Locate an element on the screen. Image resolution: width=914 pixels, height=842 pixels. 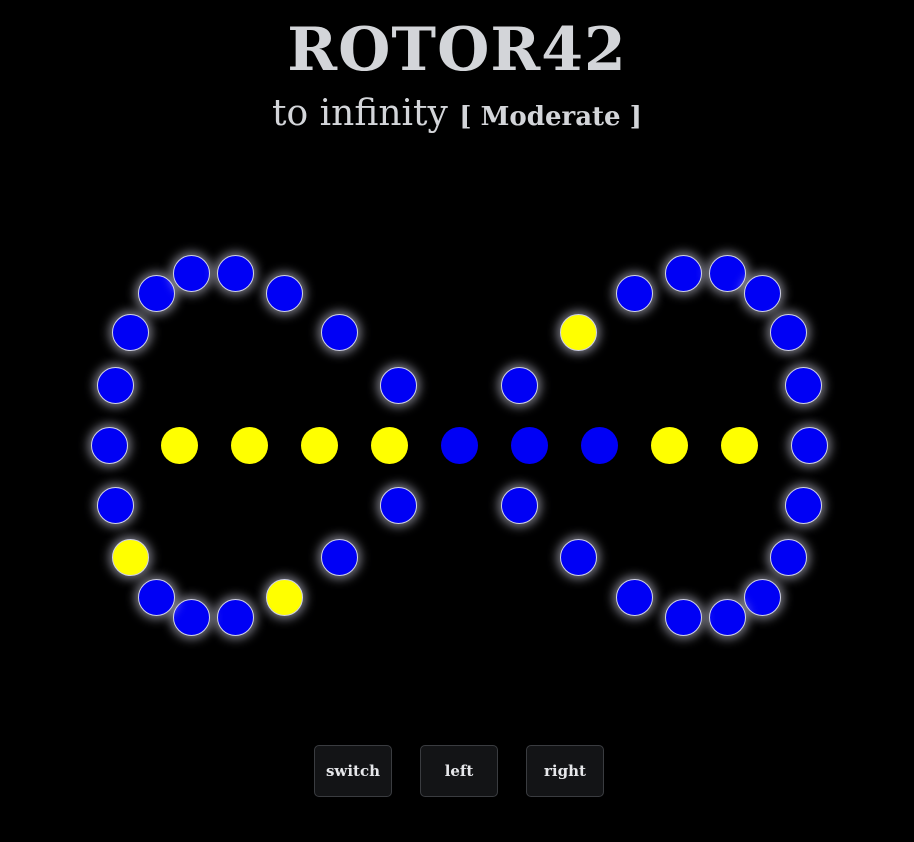
rotate-right-button: right is located at coordinates (565, 771).